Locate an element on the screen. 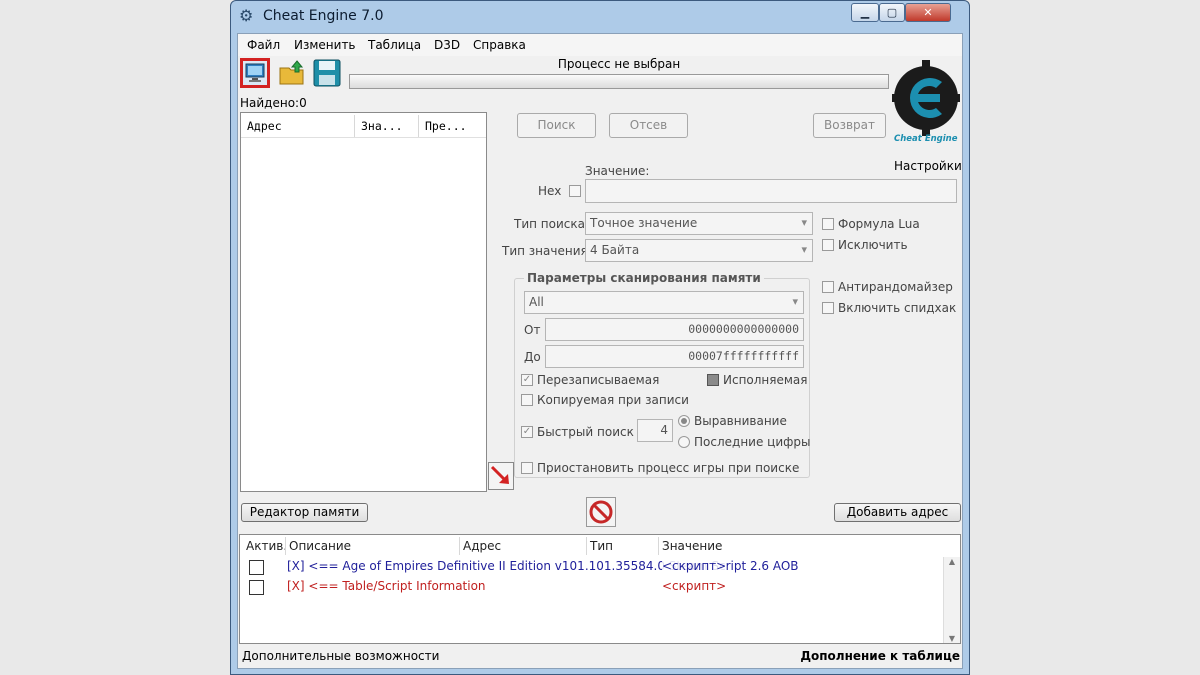 This screenshot has height=675, width=1200. memory-scan-options-title: Параметры сканирования памяти is located at coordinates (644, 278).